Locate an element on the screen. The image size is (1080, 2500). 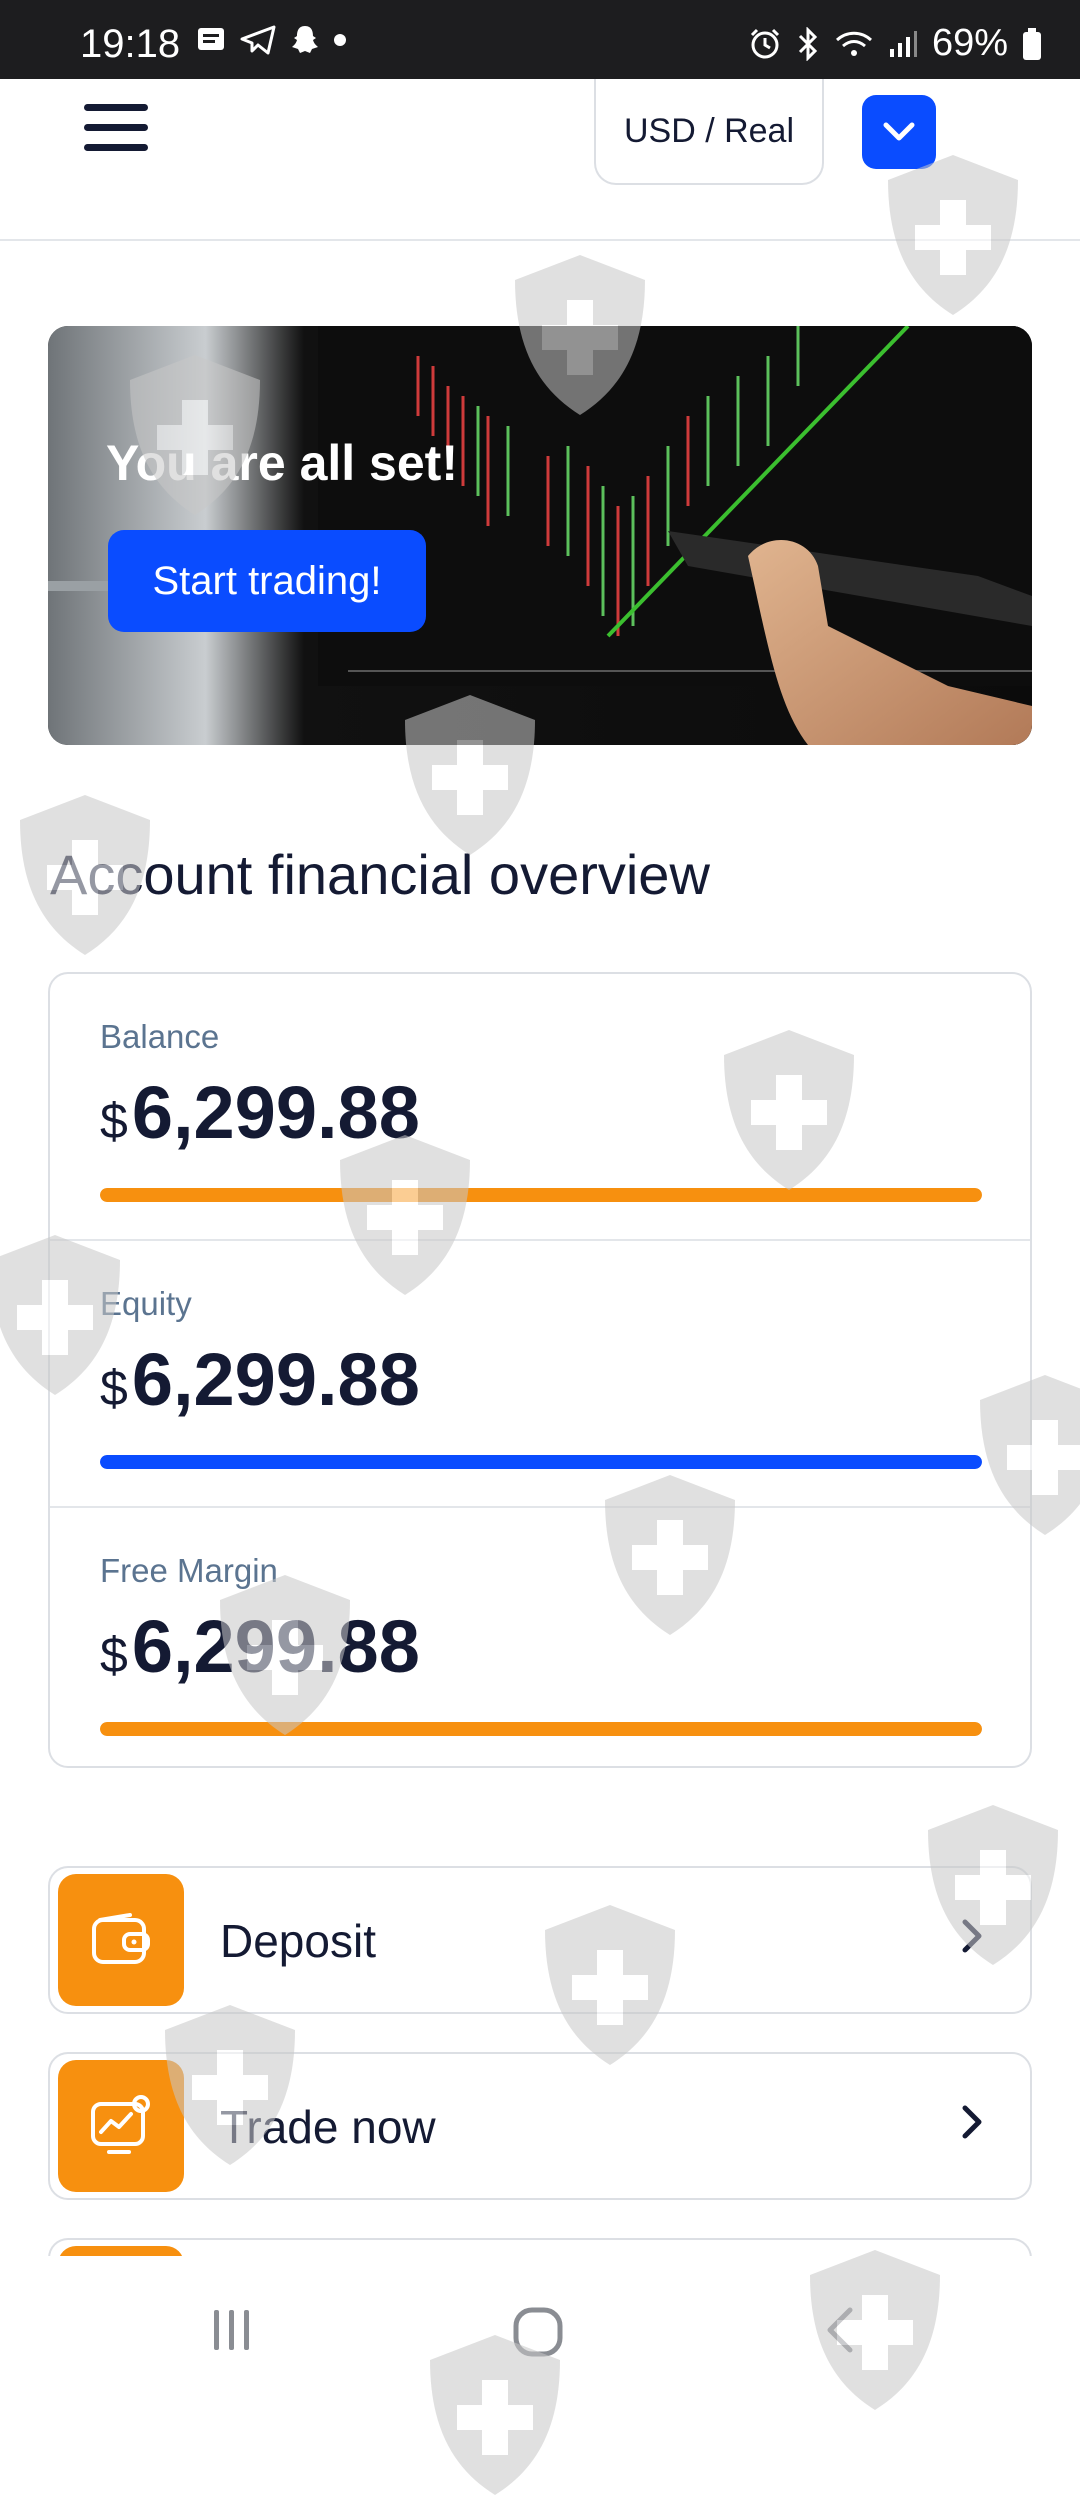
balance-bar is located at coordinates (541, 1195).